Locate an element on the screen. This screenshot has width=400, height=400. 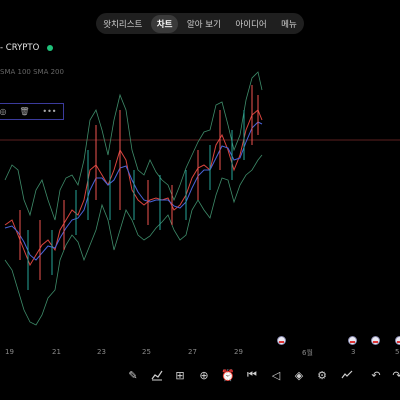
layers-icon: ◈ is located at coordinates (299, 375).